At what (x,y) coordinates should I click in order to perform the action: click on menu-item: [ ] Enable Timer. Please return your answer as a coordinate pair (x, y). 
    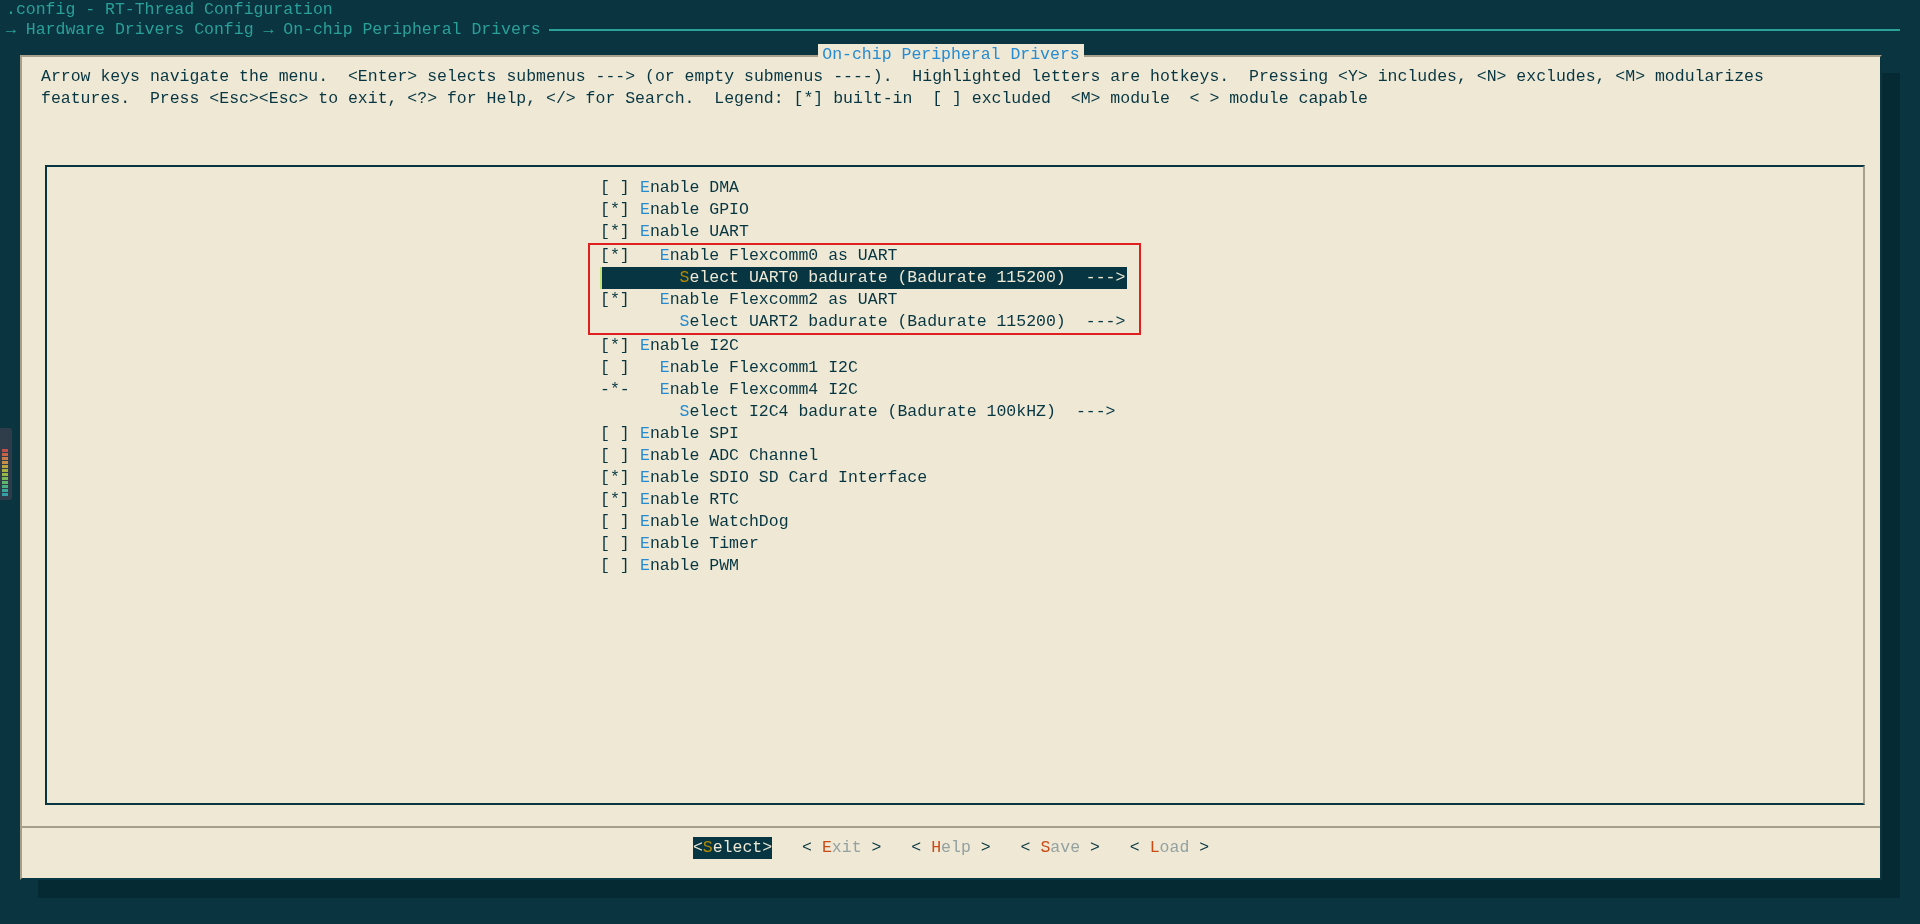
    Looking at the image, I should click on (679, 544).